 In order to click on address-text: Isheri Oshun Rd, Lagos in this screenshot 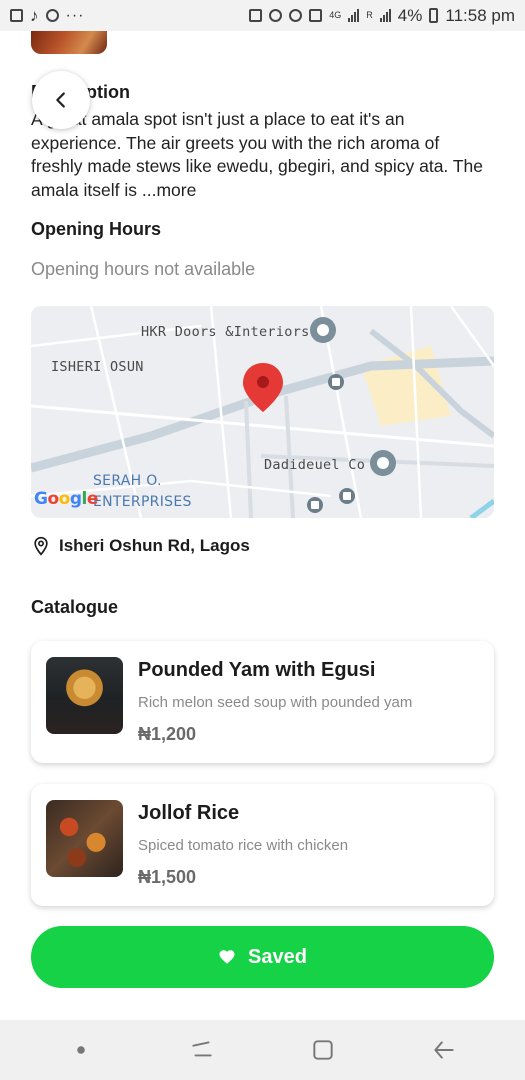, I will do `click(154, 545)`.